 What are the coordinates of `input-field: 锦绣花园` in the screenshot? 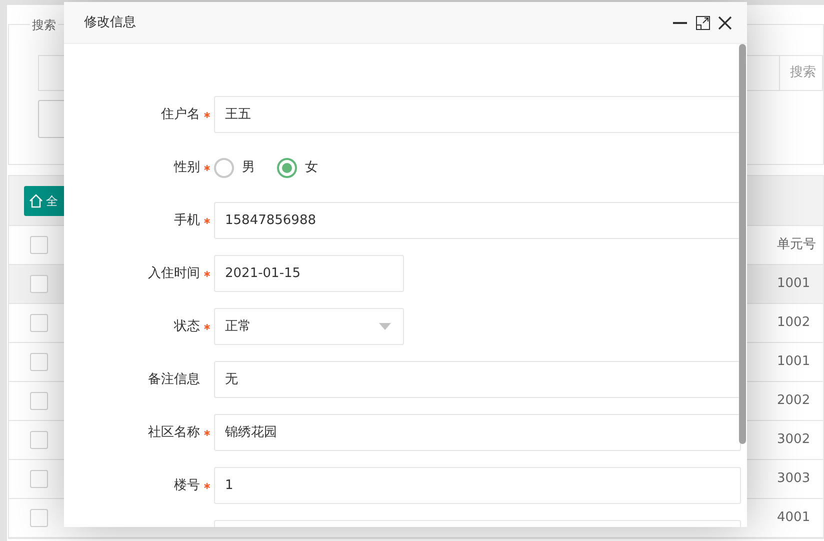 It's located at (477, 432).